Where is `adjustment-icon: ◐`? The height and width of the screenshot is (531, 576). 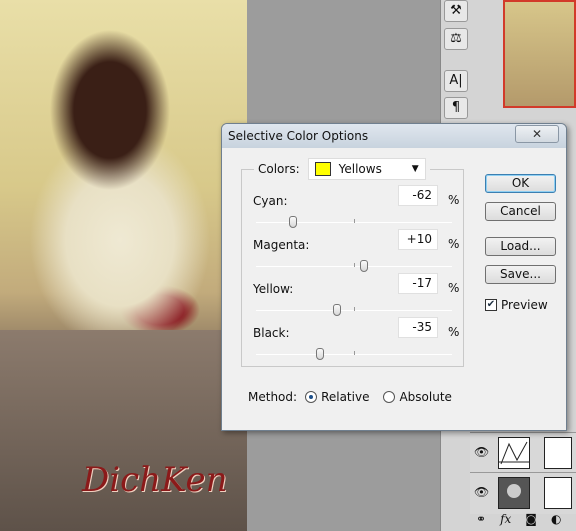
adjustment-icon: ◐ is located at coordinates (556, 519).